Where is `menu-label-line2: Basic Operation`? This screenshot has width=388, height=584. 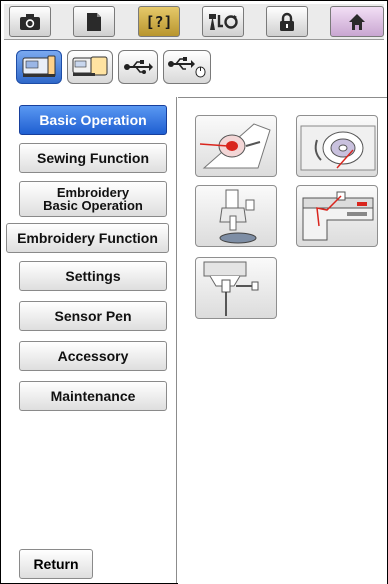
menu-label-line2: Basic Operation is located at coordinates (93, 205).